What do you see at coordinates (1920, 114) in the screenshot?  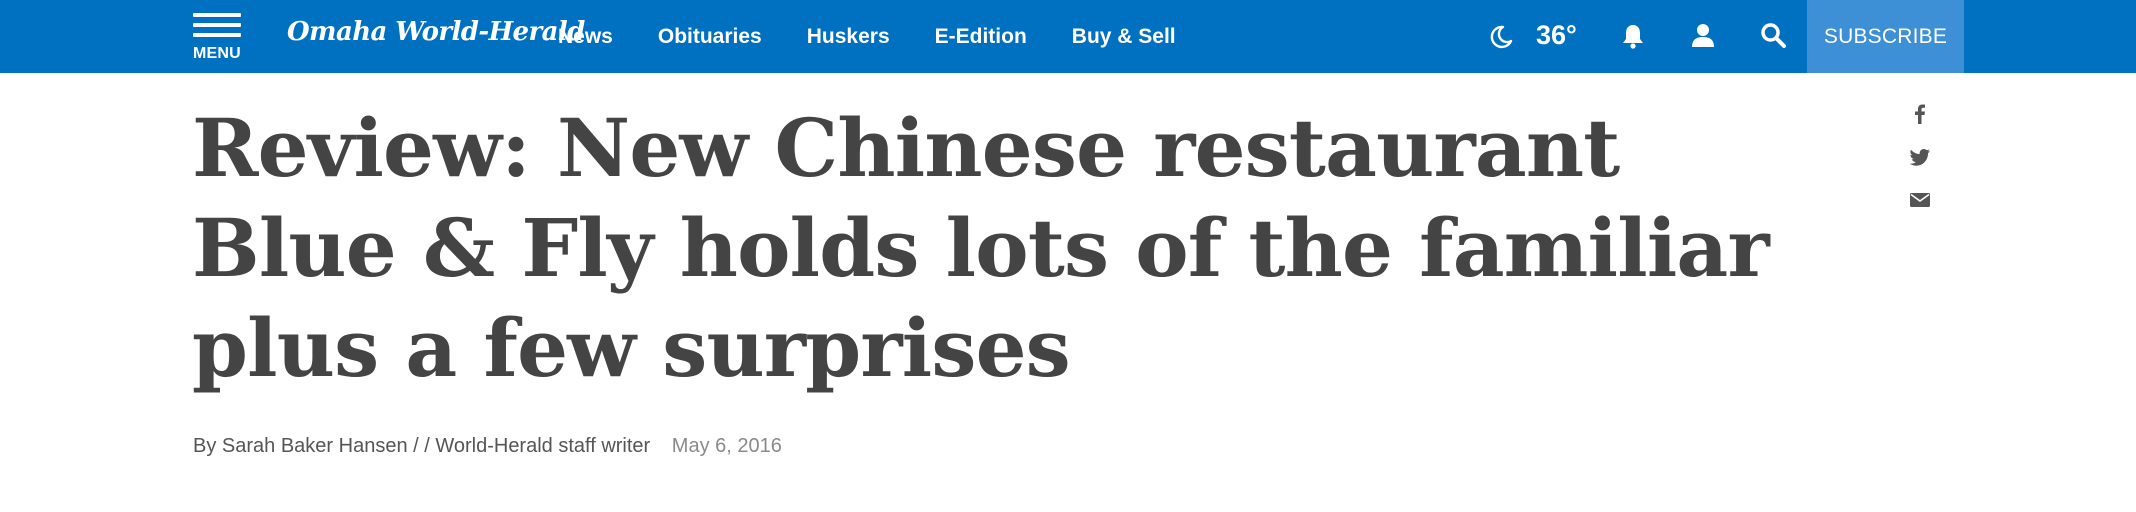 I see `facebook-icon` at bounding box center [1920, 114].